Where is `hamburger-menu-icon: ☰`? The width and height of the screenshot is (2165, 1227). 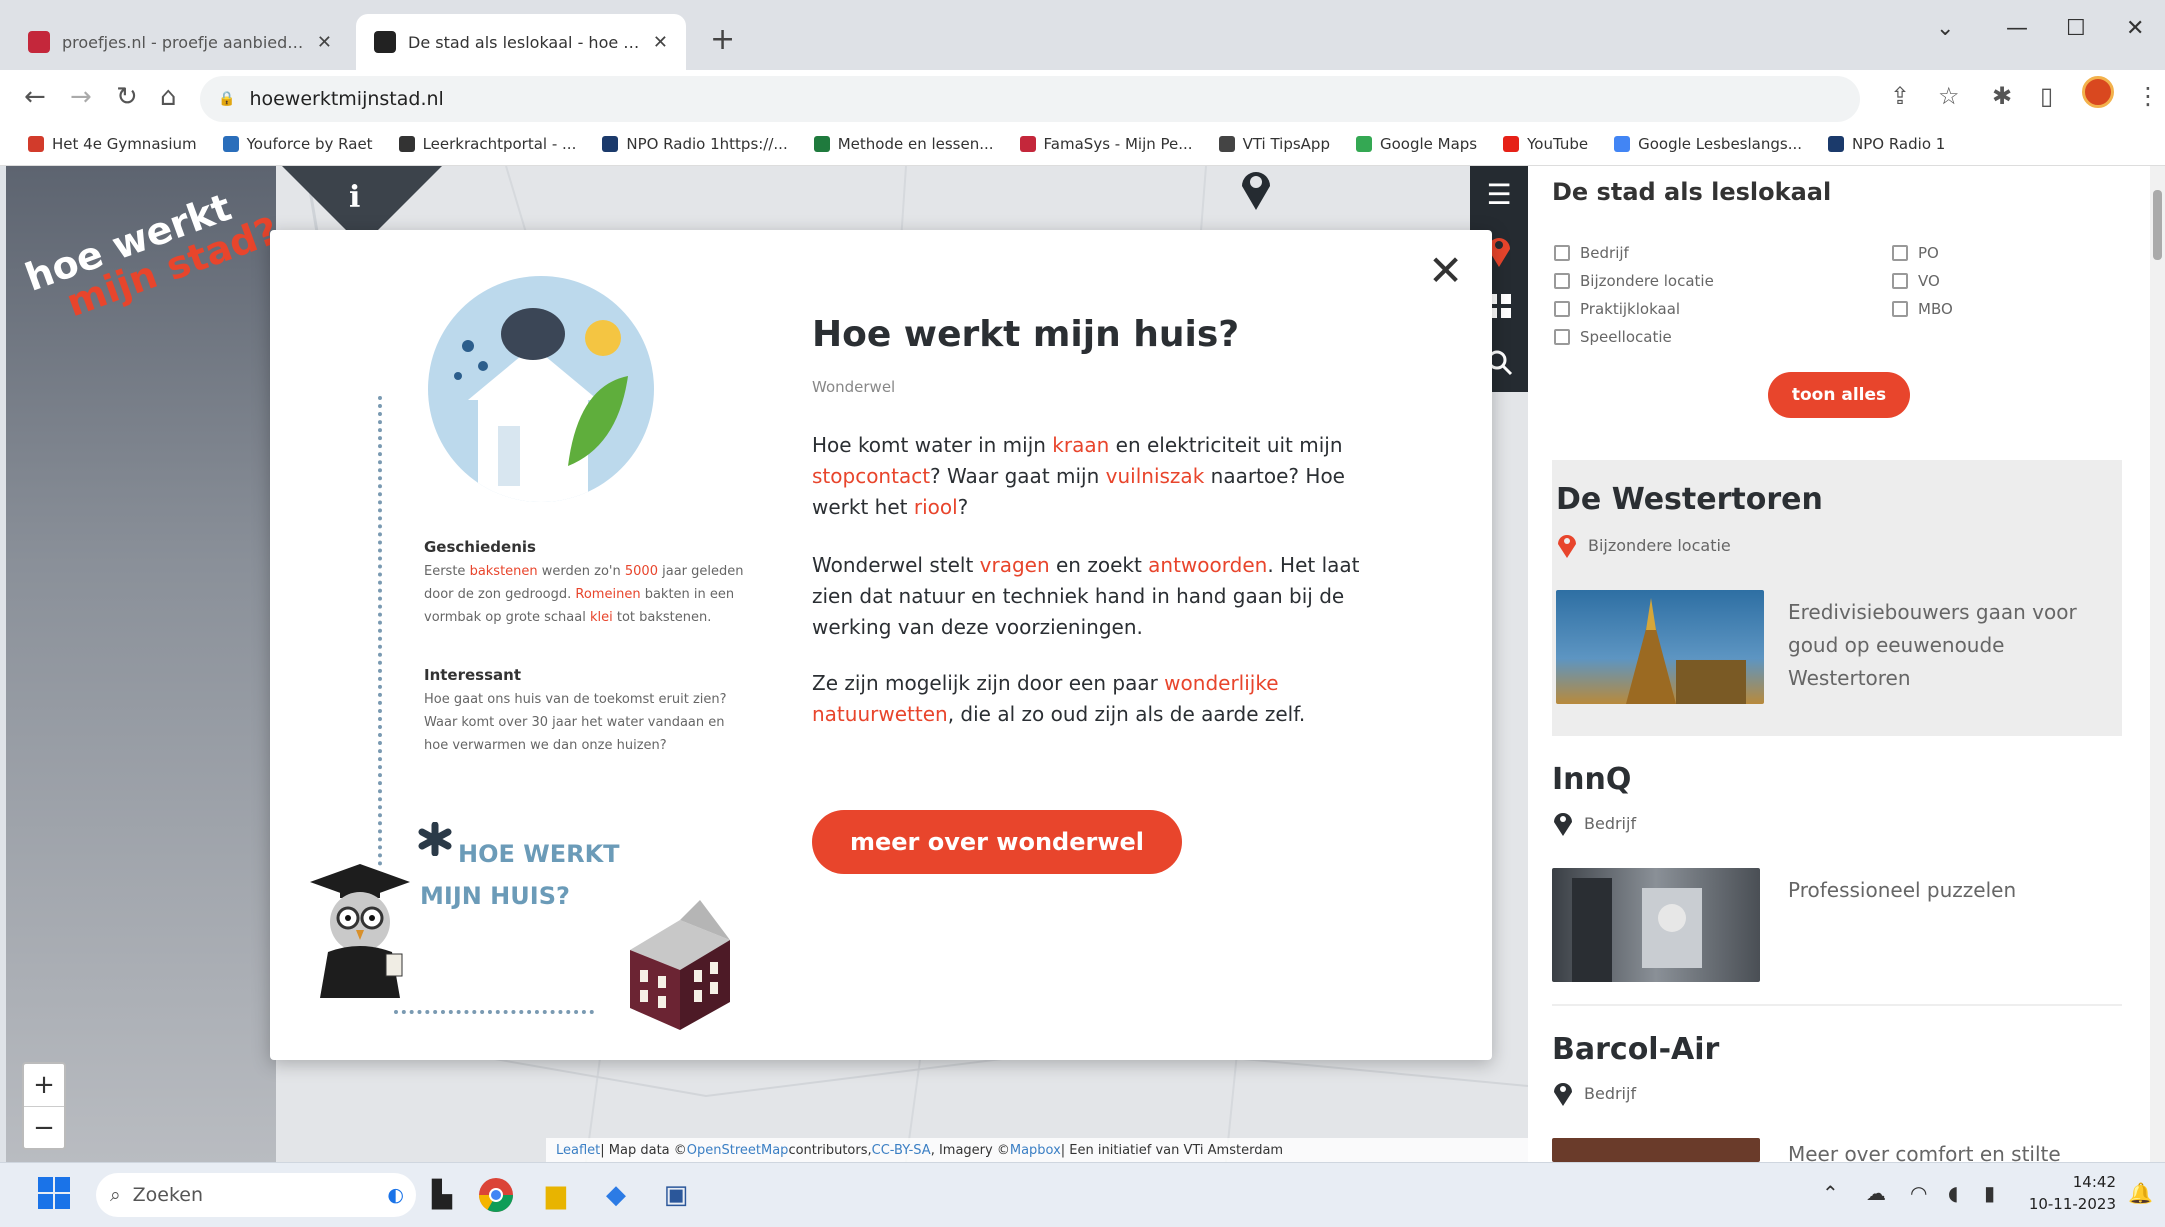 hamburger-menu-icon: ☰ is located at coordinates (1499, 194).